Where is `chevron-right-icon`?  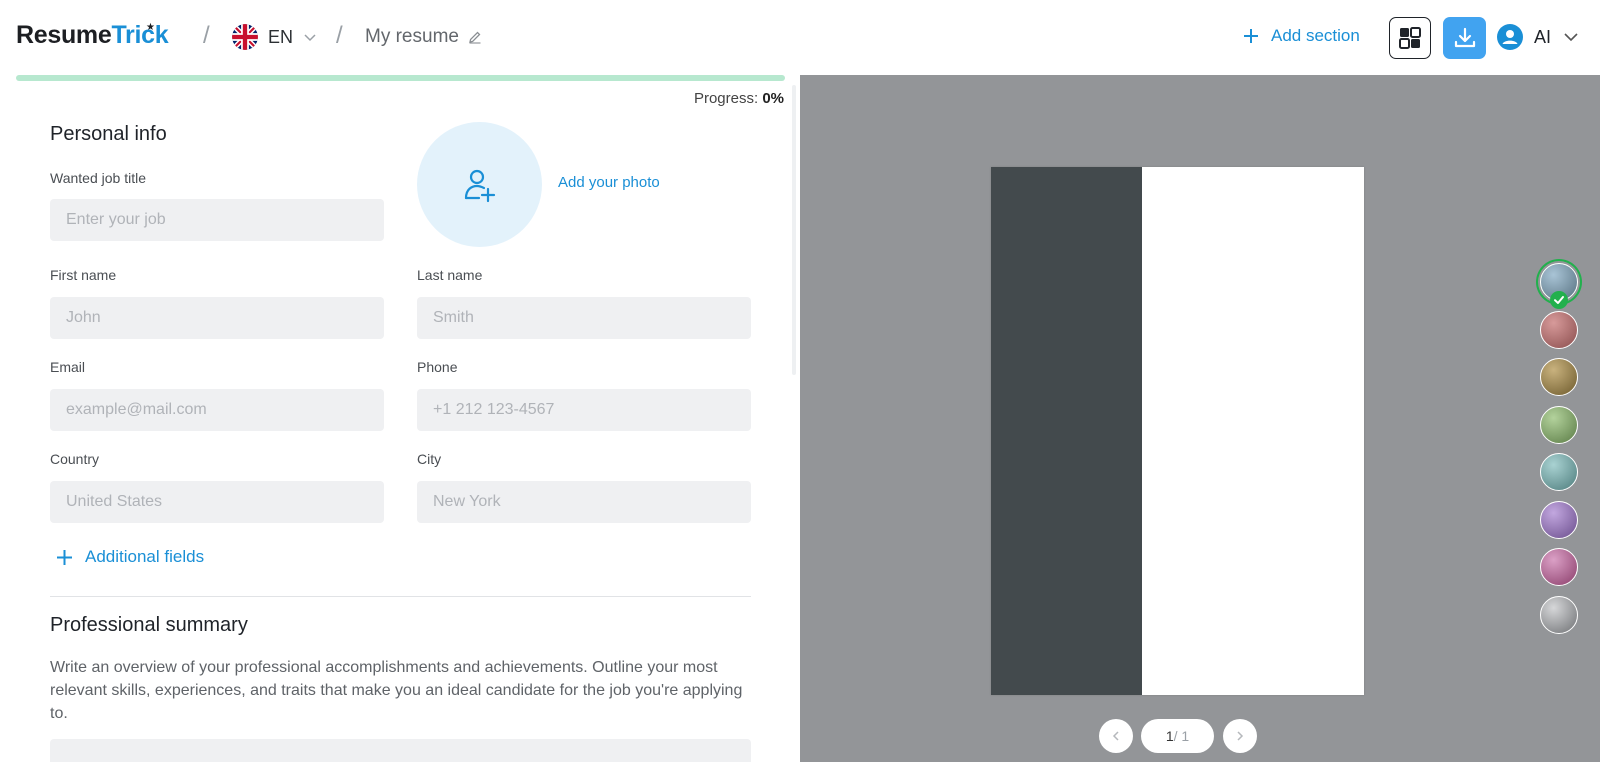
chevron-right-icon is located at coordinates (1240, 736).